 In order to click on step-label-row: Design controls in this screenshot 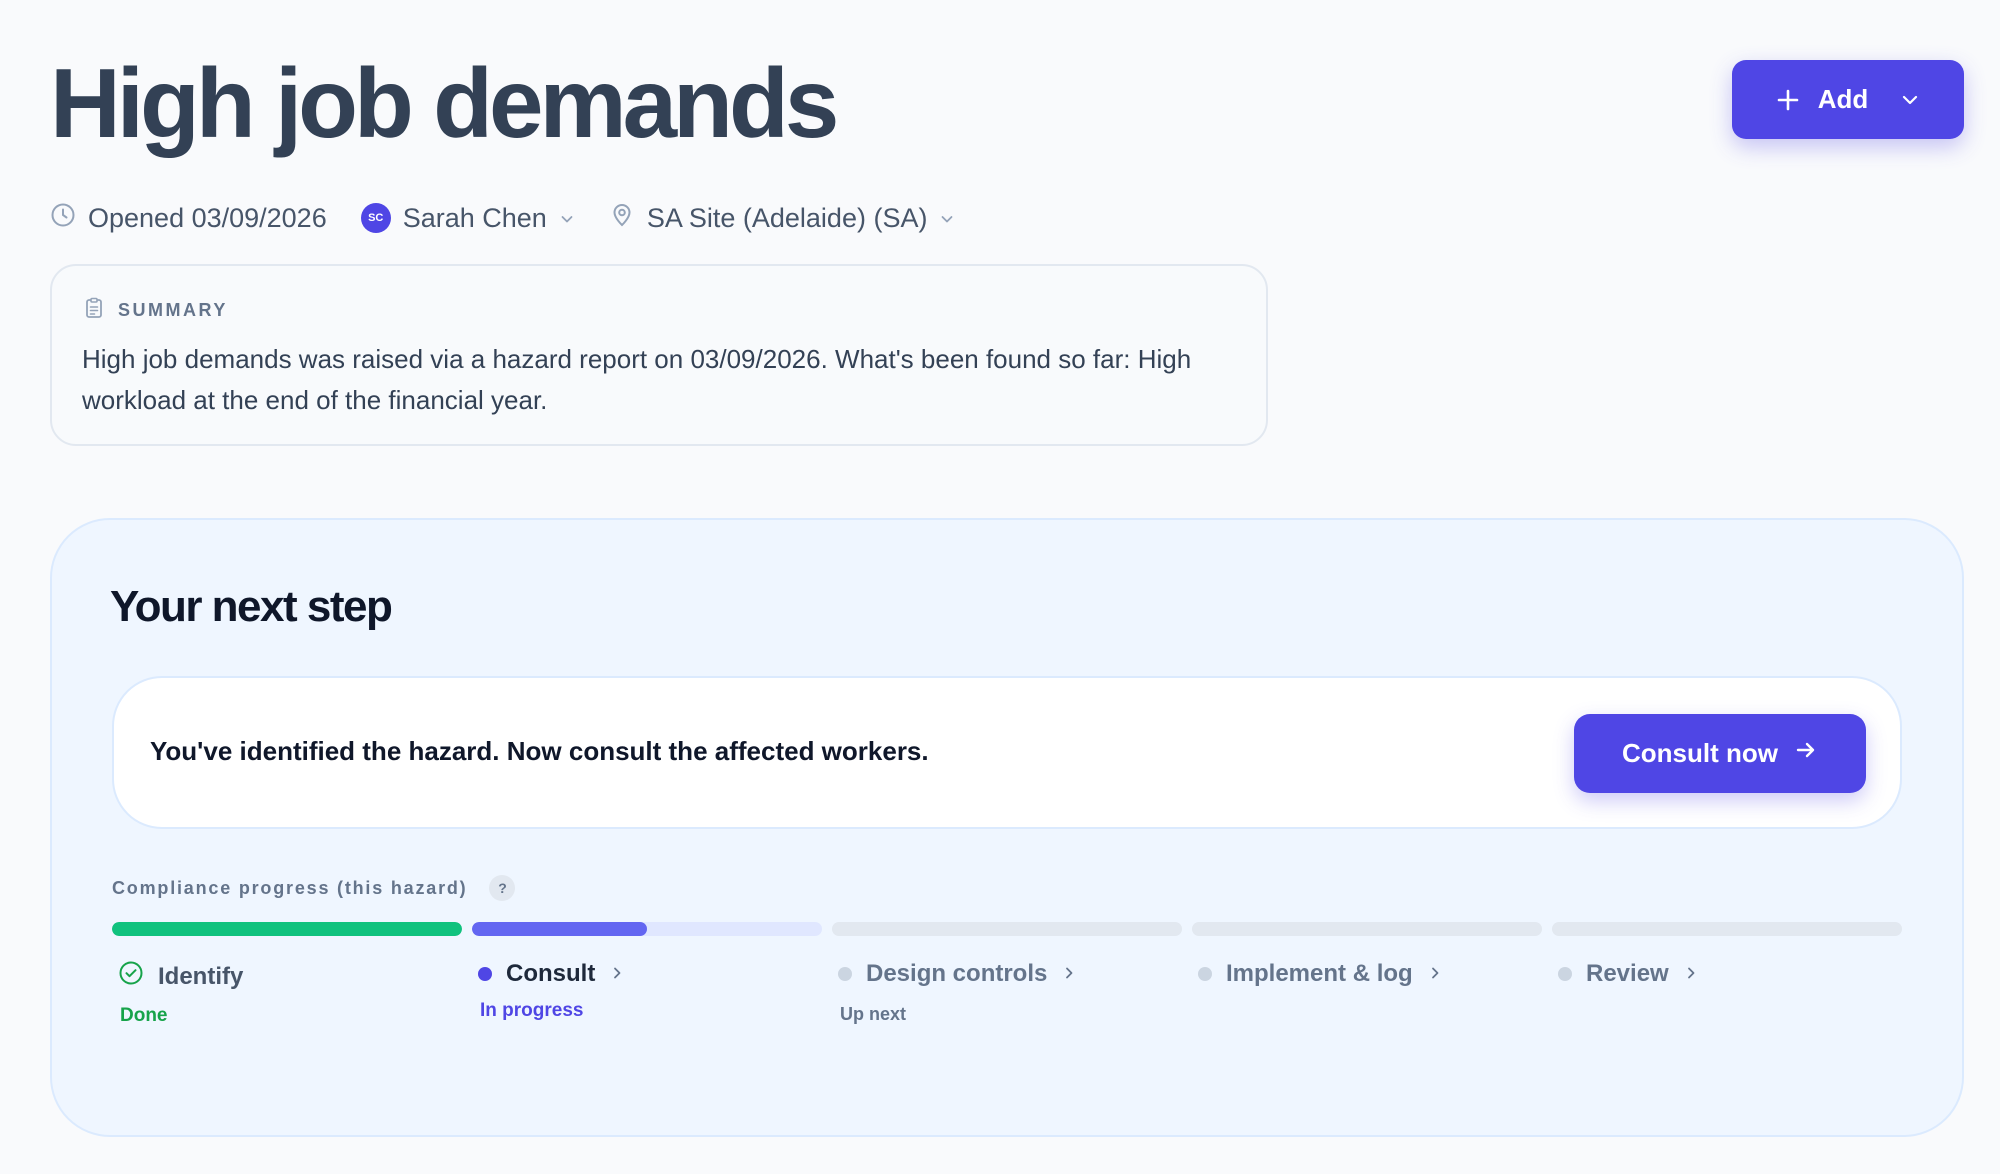, I will do `click(1010, 974)`.